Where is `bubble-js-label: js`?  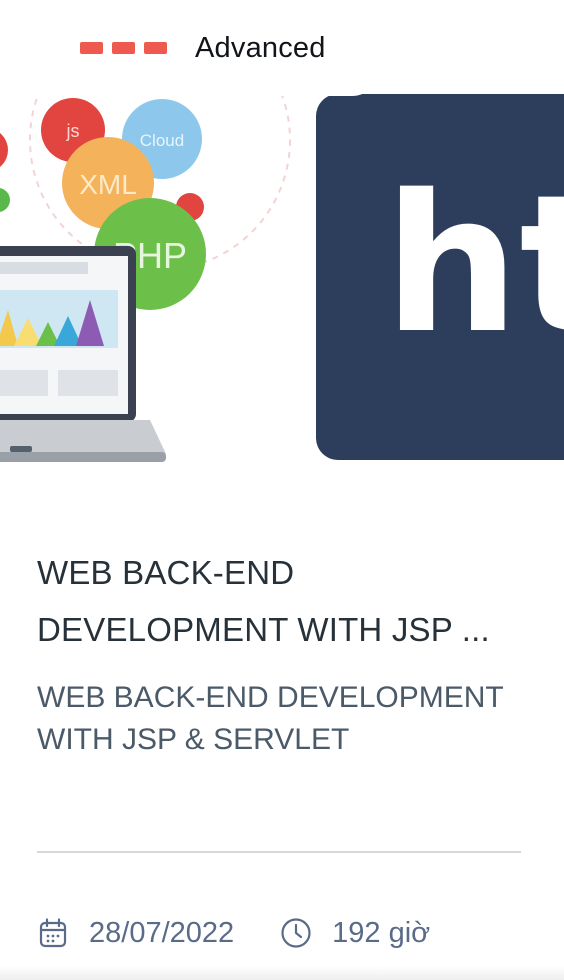
bubble-js-label: js is located at coordinates (73, 131).